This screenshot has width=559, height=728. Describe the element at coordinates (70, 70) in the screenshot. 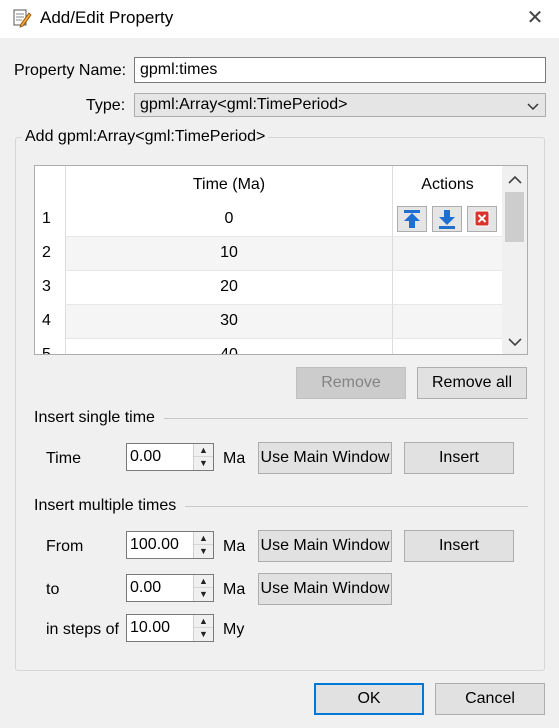

I see `property-name-label: Property Name:` at that location.